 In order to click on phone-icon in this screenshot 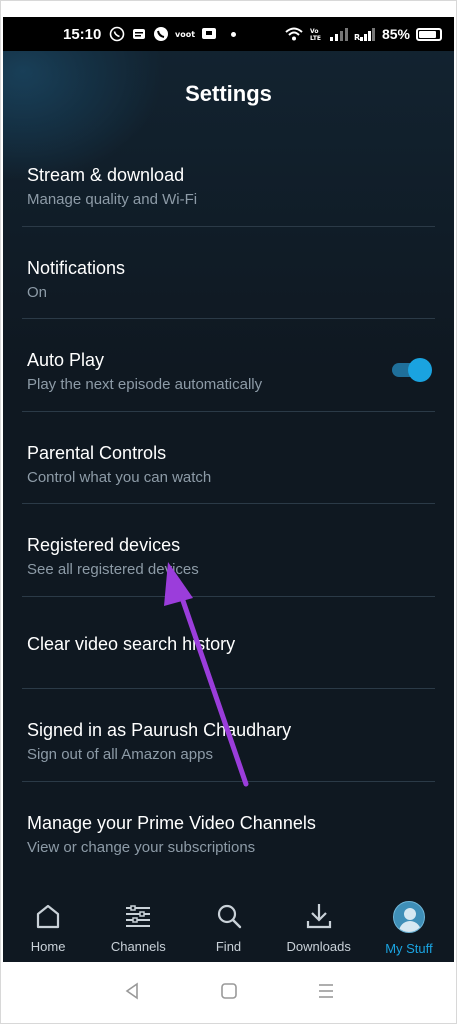, I will do `click(161, 34)`.